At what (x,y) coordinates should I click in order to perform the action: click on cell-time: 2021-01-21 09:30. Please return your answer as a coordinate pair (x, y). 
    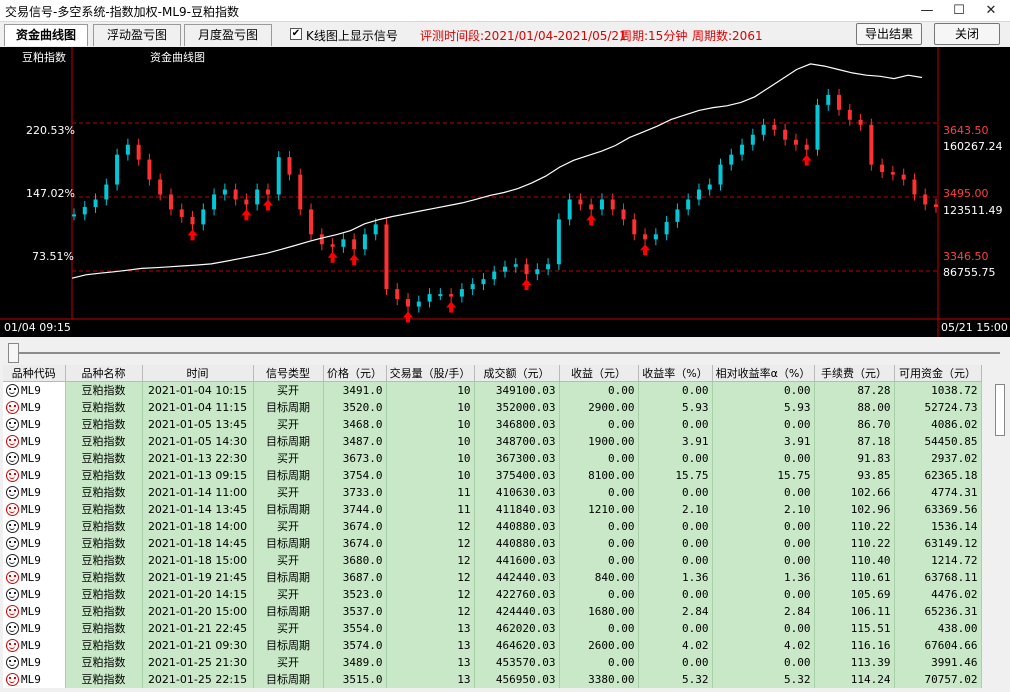
    Looking at the image, I should click on (198, 645).